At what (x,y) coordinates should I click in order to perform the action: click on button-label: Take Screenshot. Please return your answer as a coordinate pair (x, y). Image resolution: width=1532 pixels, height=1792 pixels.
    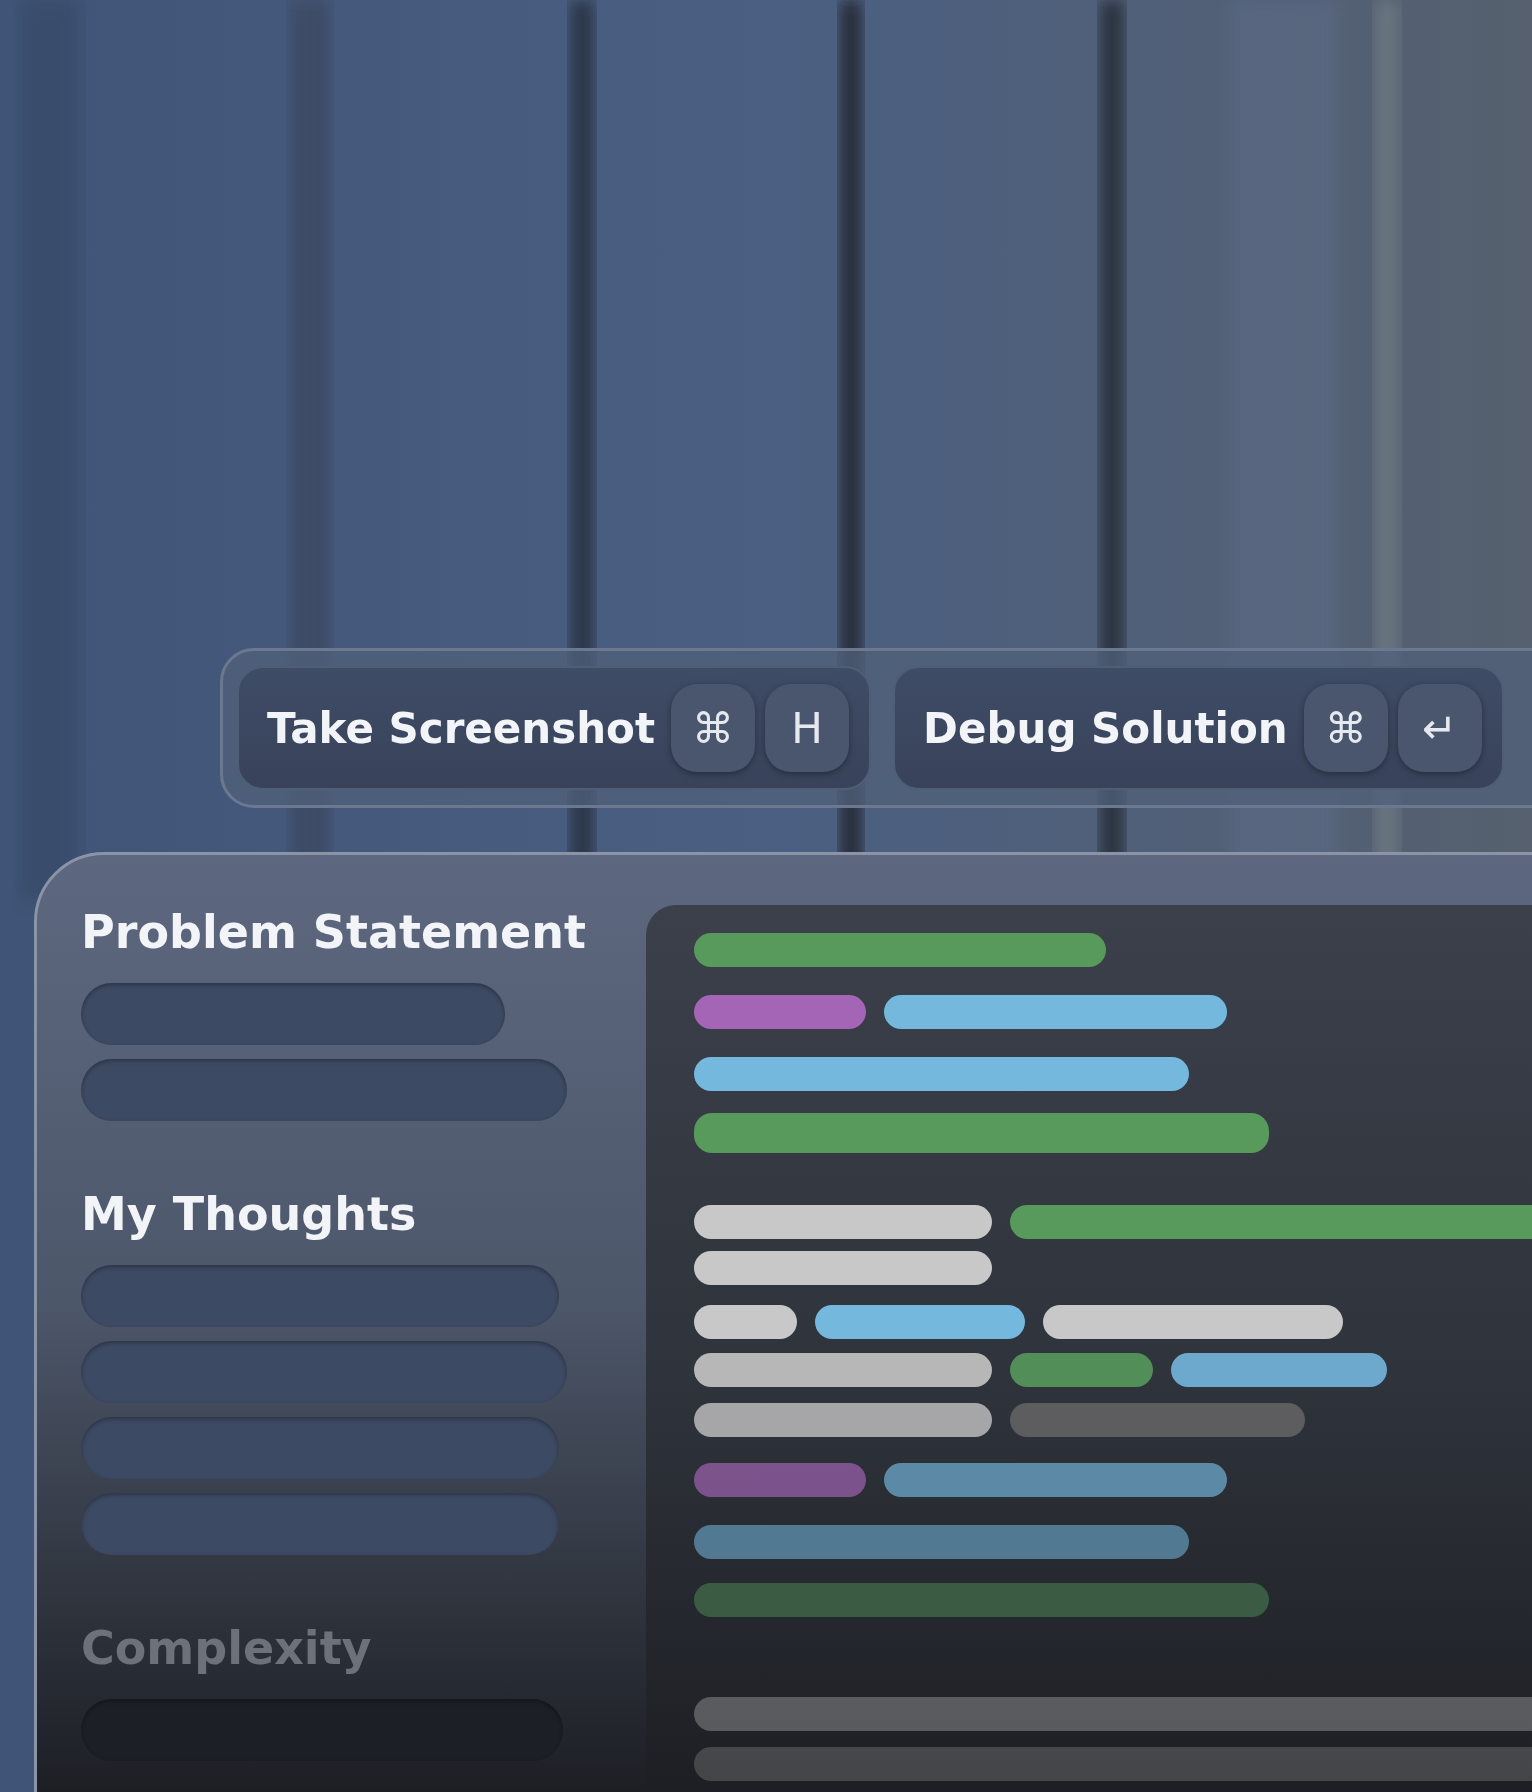
    Looking at the image, I should click on (461, 728).